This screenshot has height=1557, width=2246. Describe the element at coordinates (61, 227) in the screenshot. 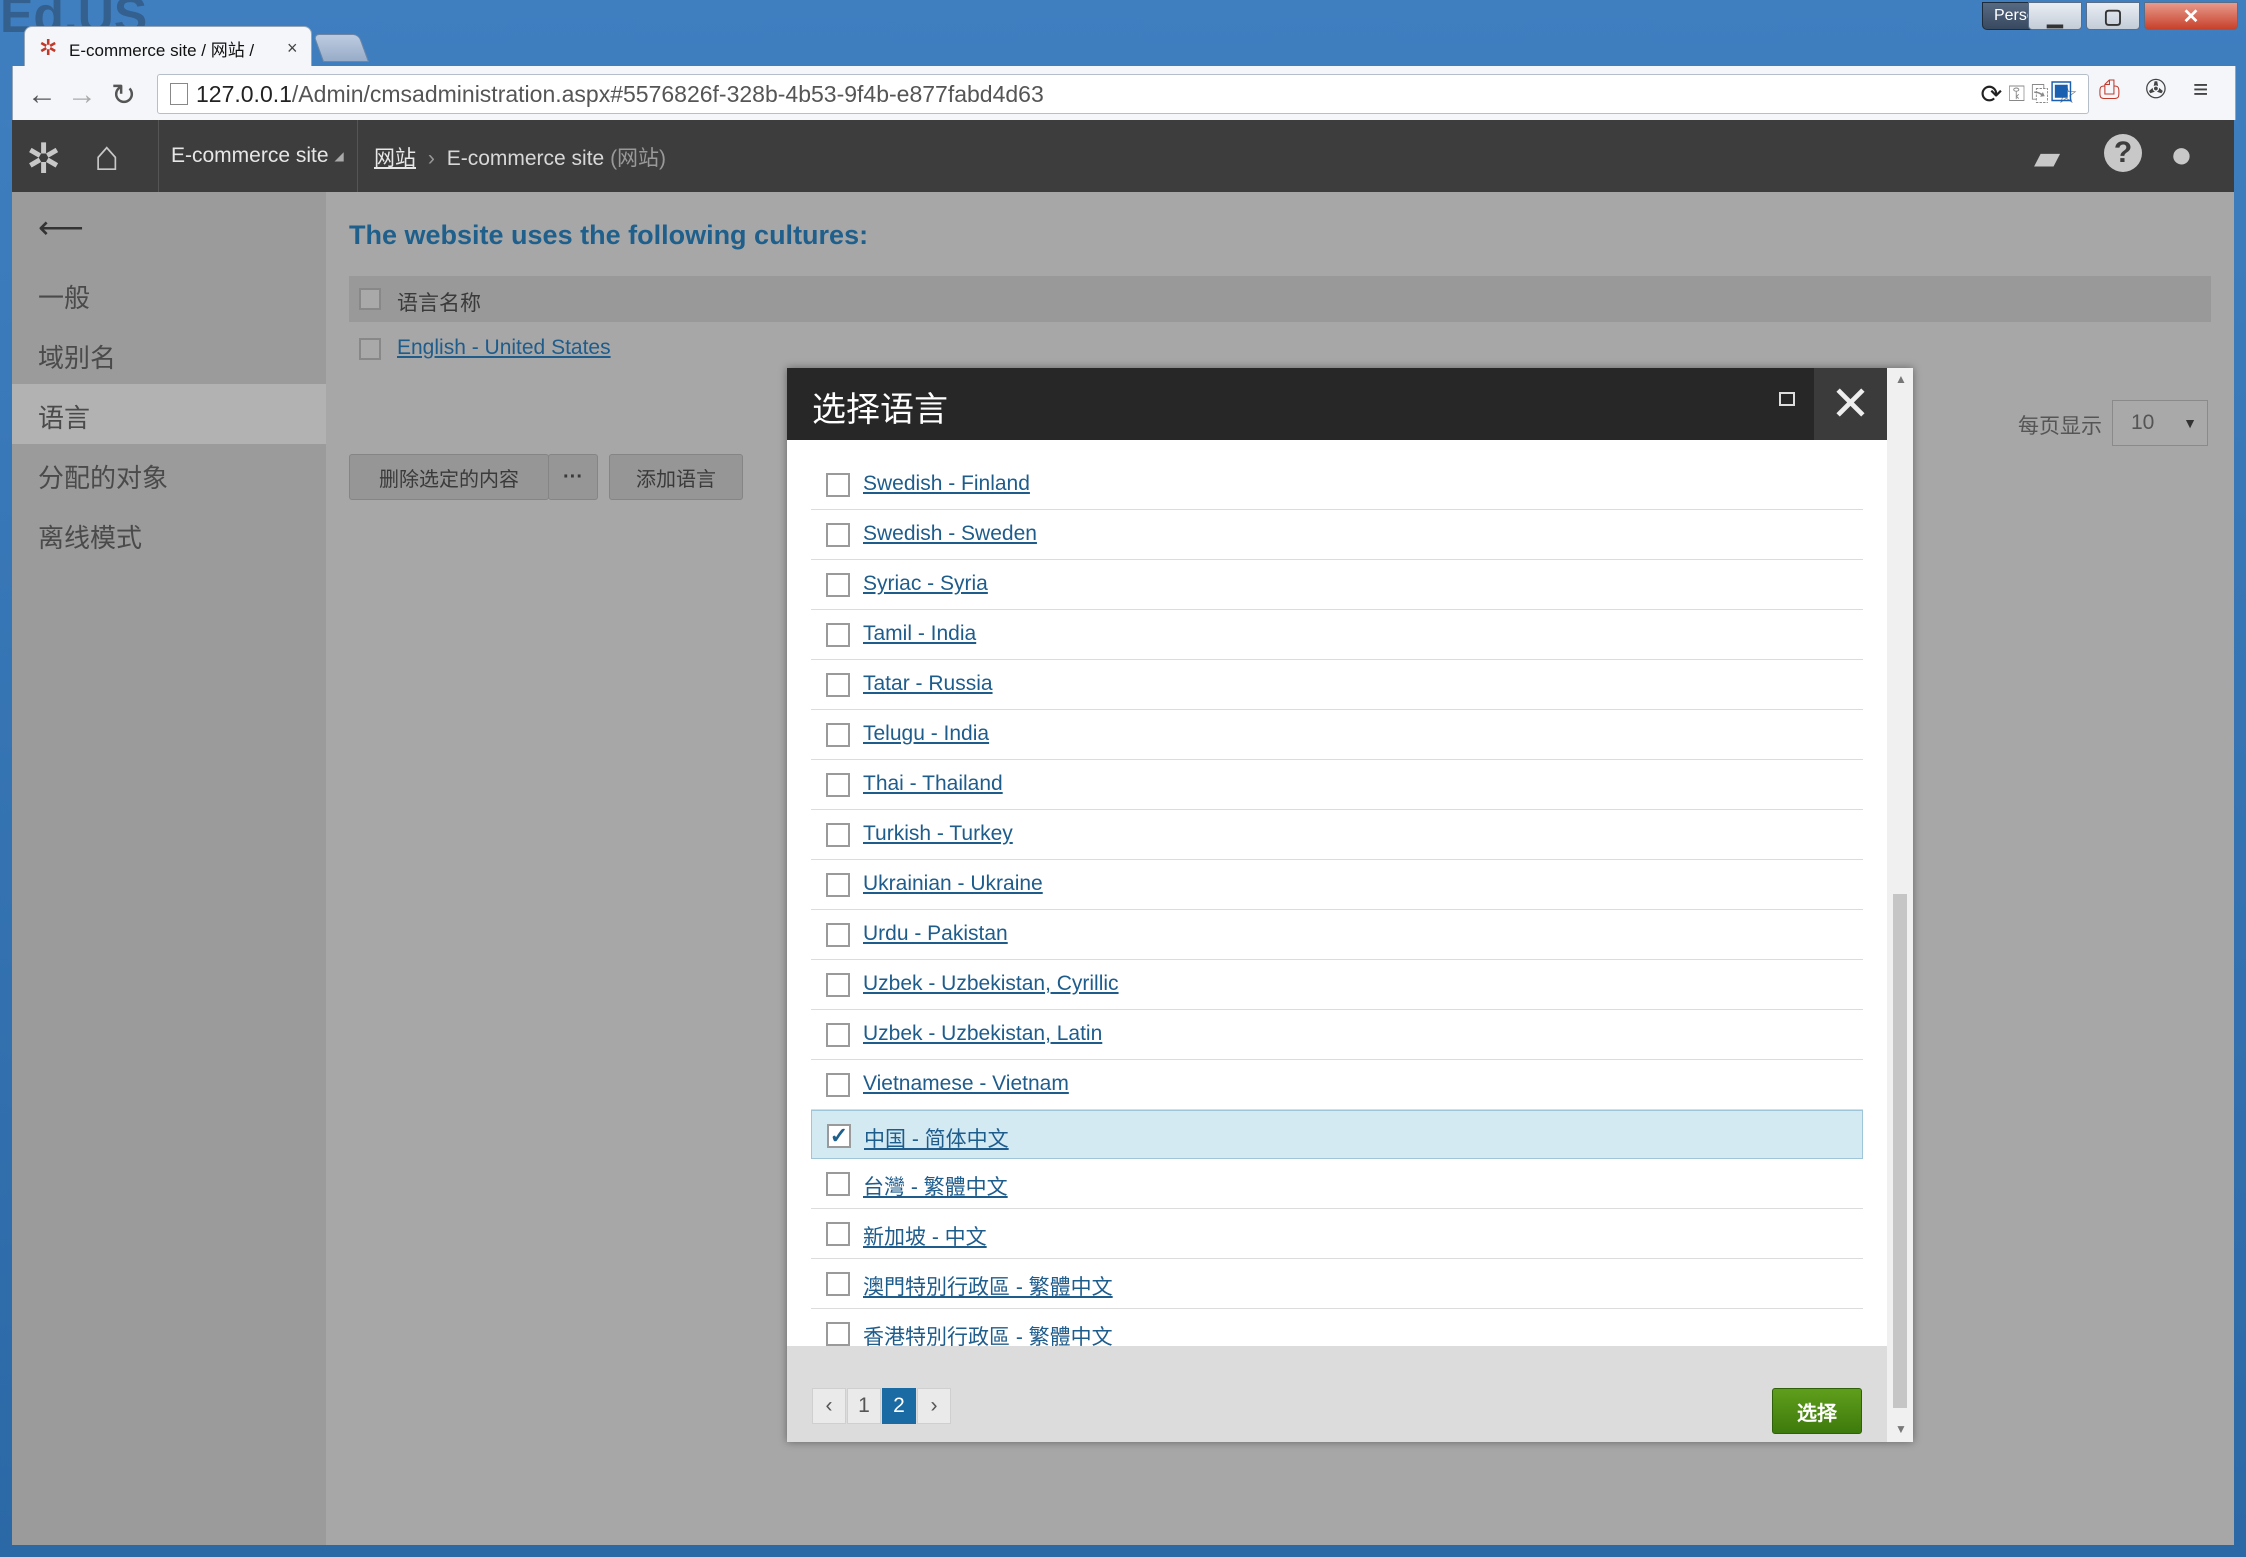

I see `back-arrow-icon: ⟵` at that location.